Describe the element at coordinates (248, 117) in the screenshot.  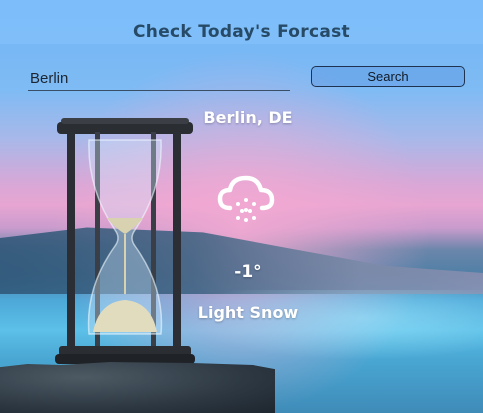
I see `location-label: Berlin, DE` at that location.